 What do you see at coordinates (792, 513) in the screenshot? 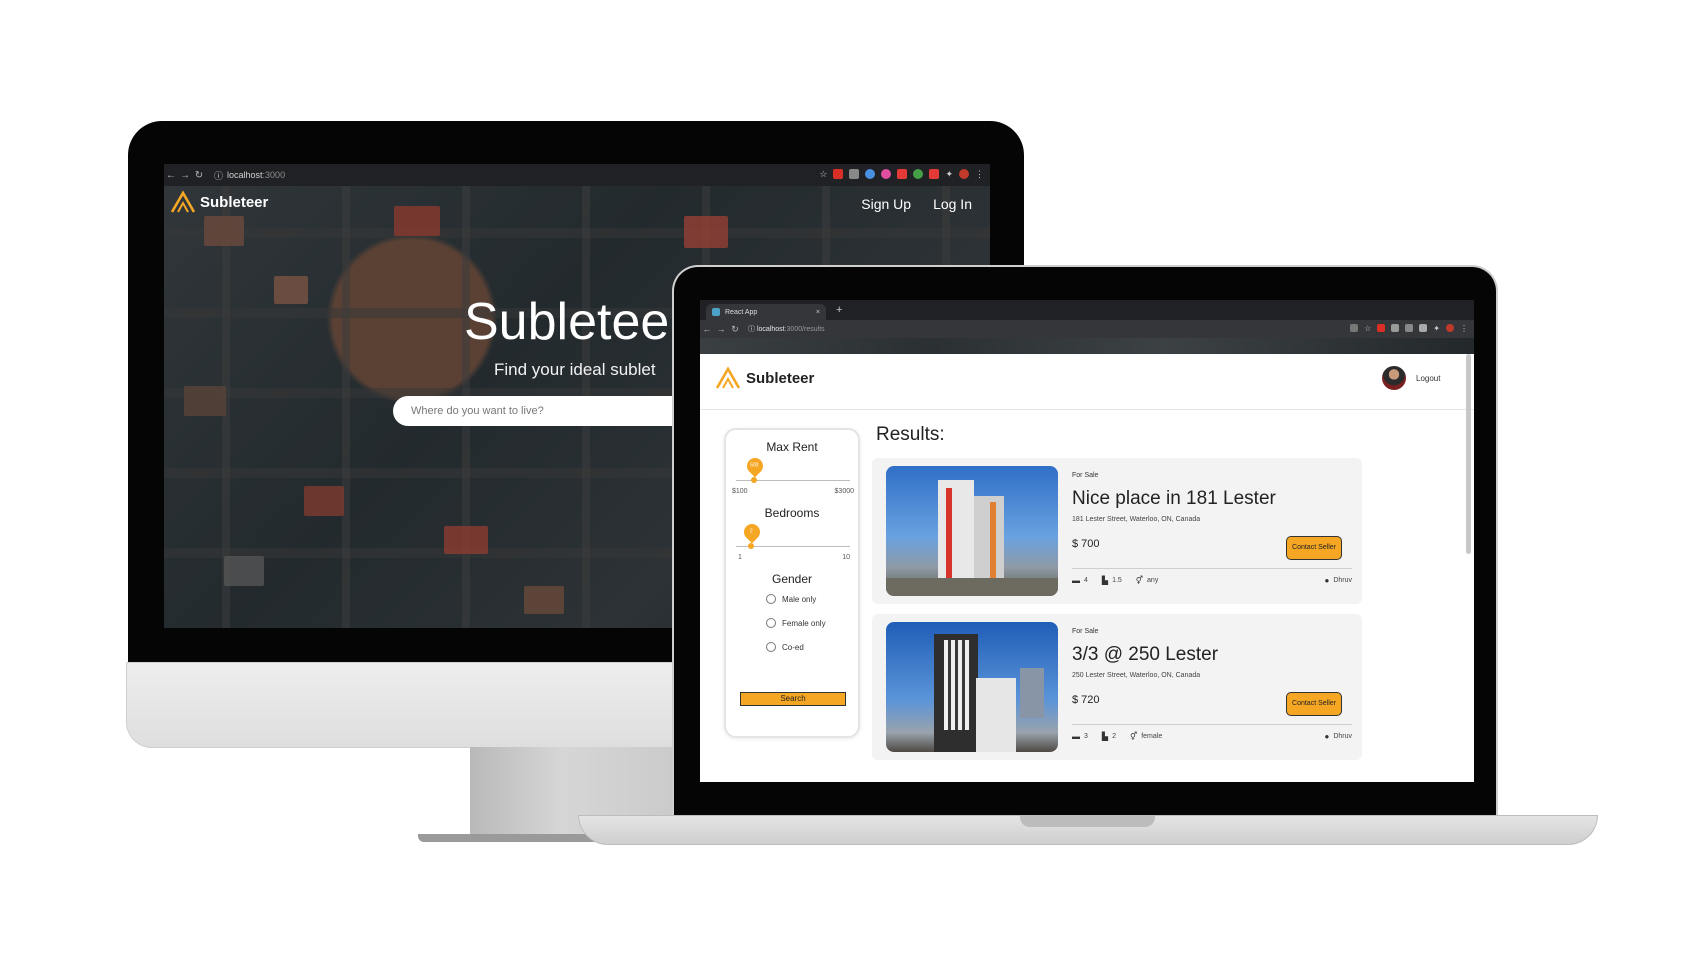
I see `bedrooms-title: Bedrooms` at bounding box center [792, 513].